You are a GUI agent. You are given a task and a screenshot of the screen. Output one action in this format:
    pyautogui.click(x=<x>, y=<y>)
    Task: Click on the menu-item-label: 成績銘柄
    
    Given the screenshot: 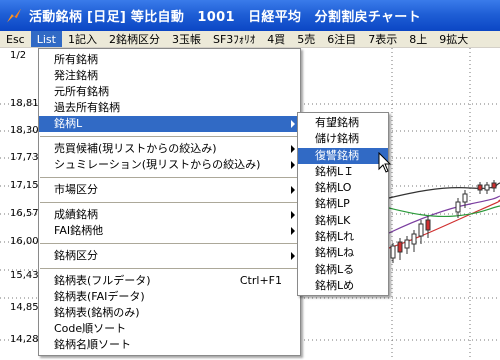 What is the action you would take?
    pyautogui.click(x=76, y=214)
    